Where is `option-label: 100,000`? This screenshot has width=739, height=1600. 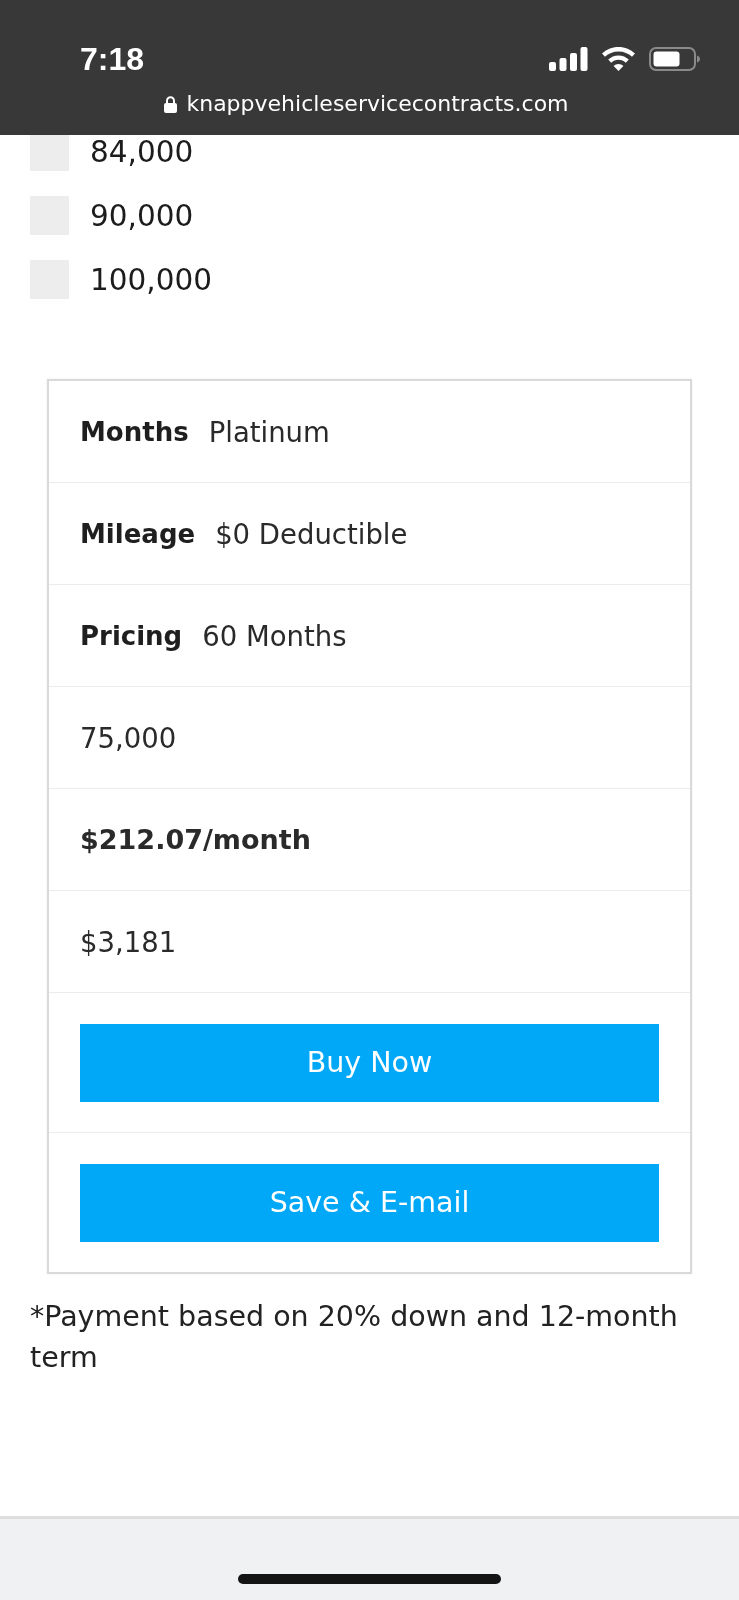
option-label: 100,000 is located at coordinates (151, 279).